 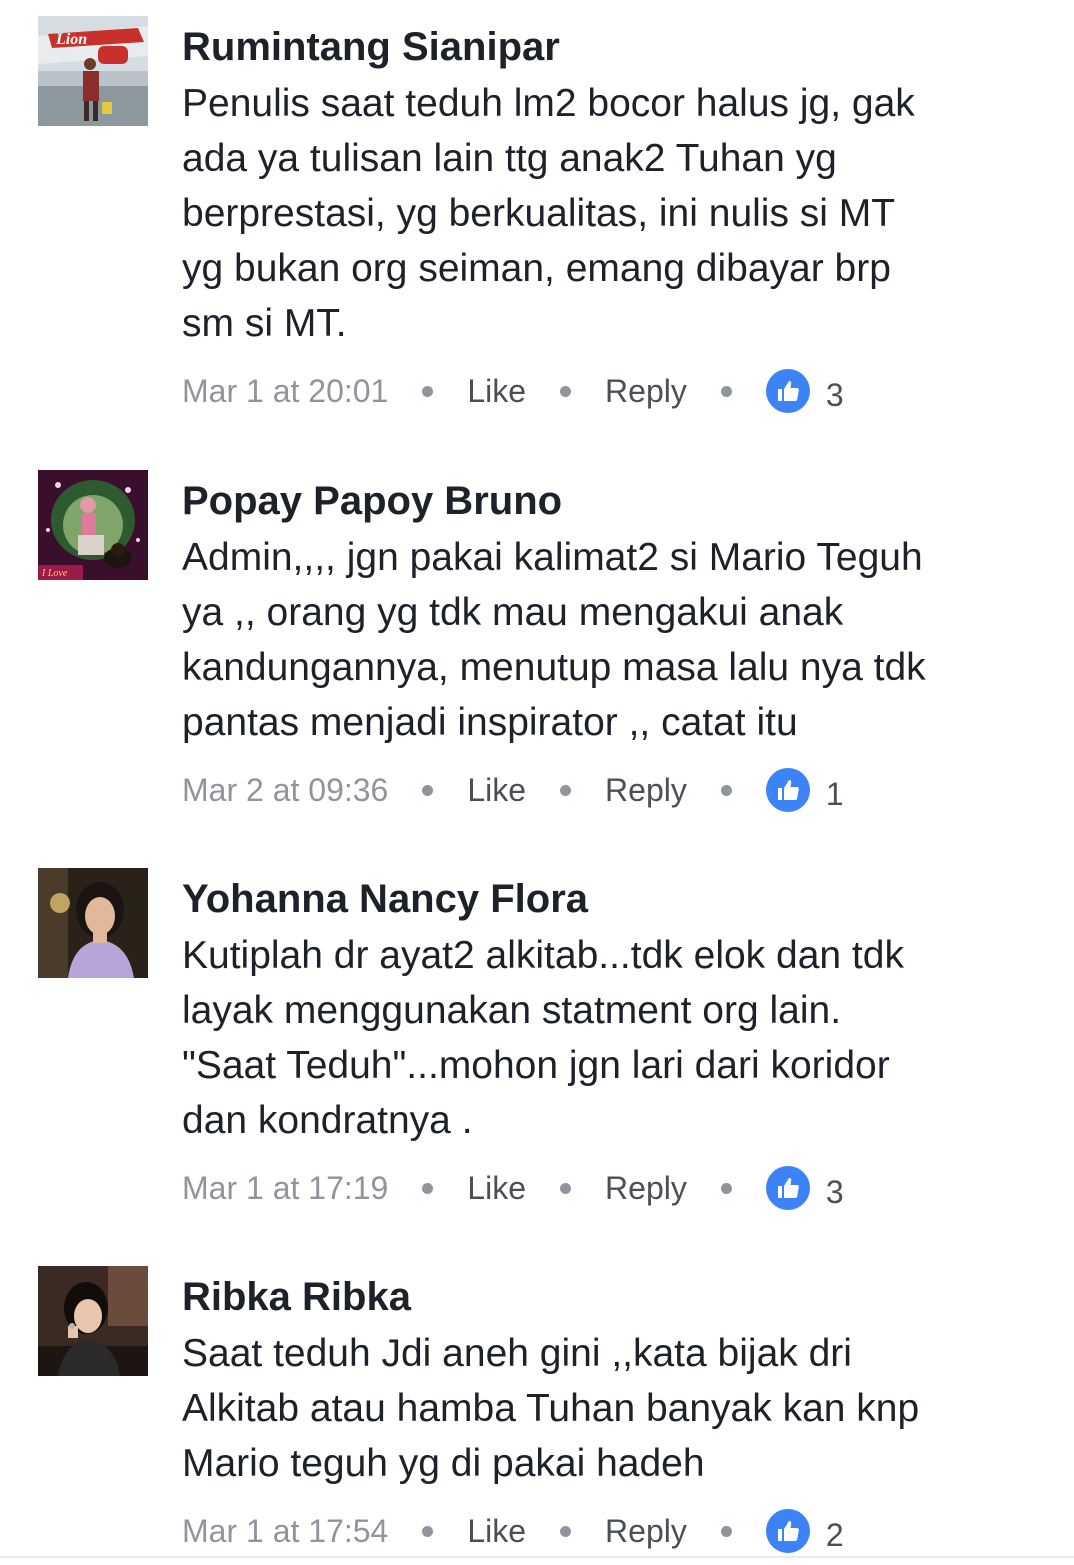 I want to click on like-count: 1, so click(x=835, y=790).